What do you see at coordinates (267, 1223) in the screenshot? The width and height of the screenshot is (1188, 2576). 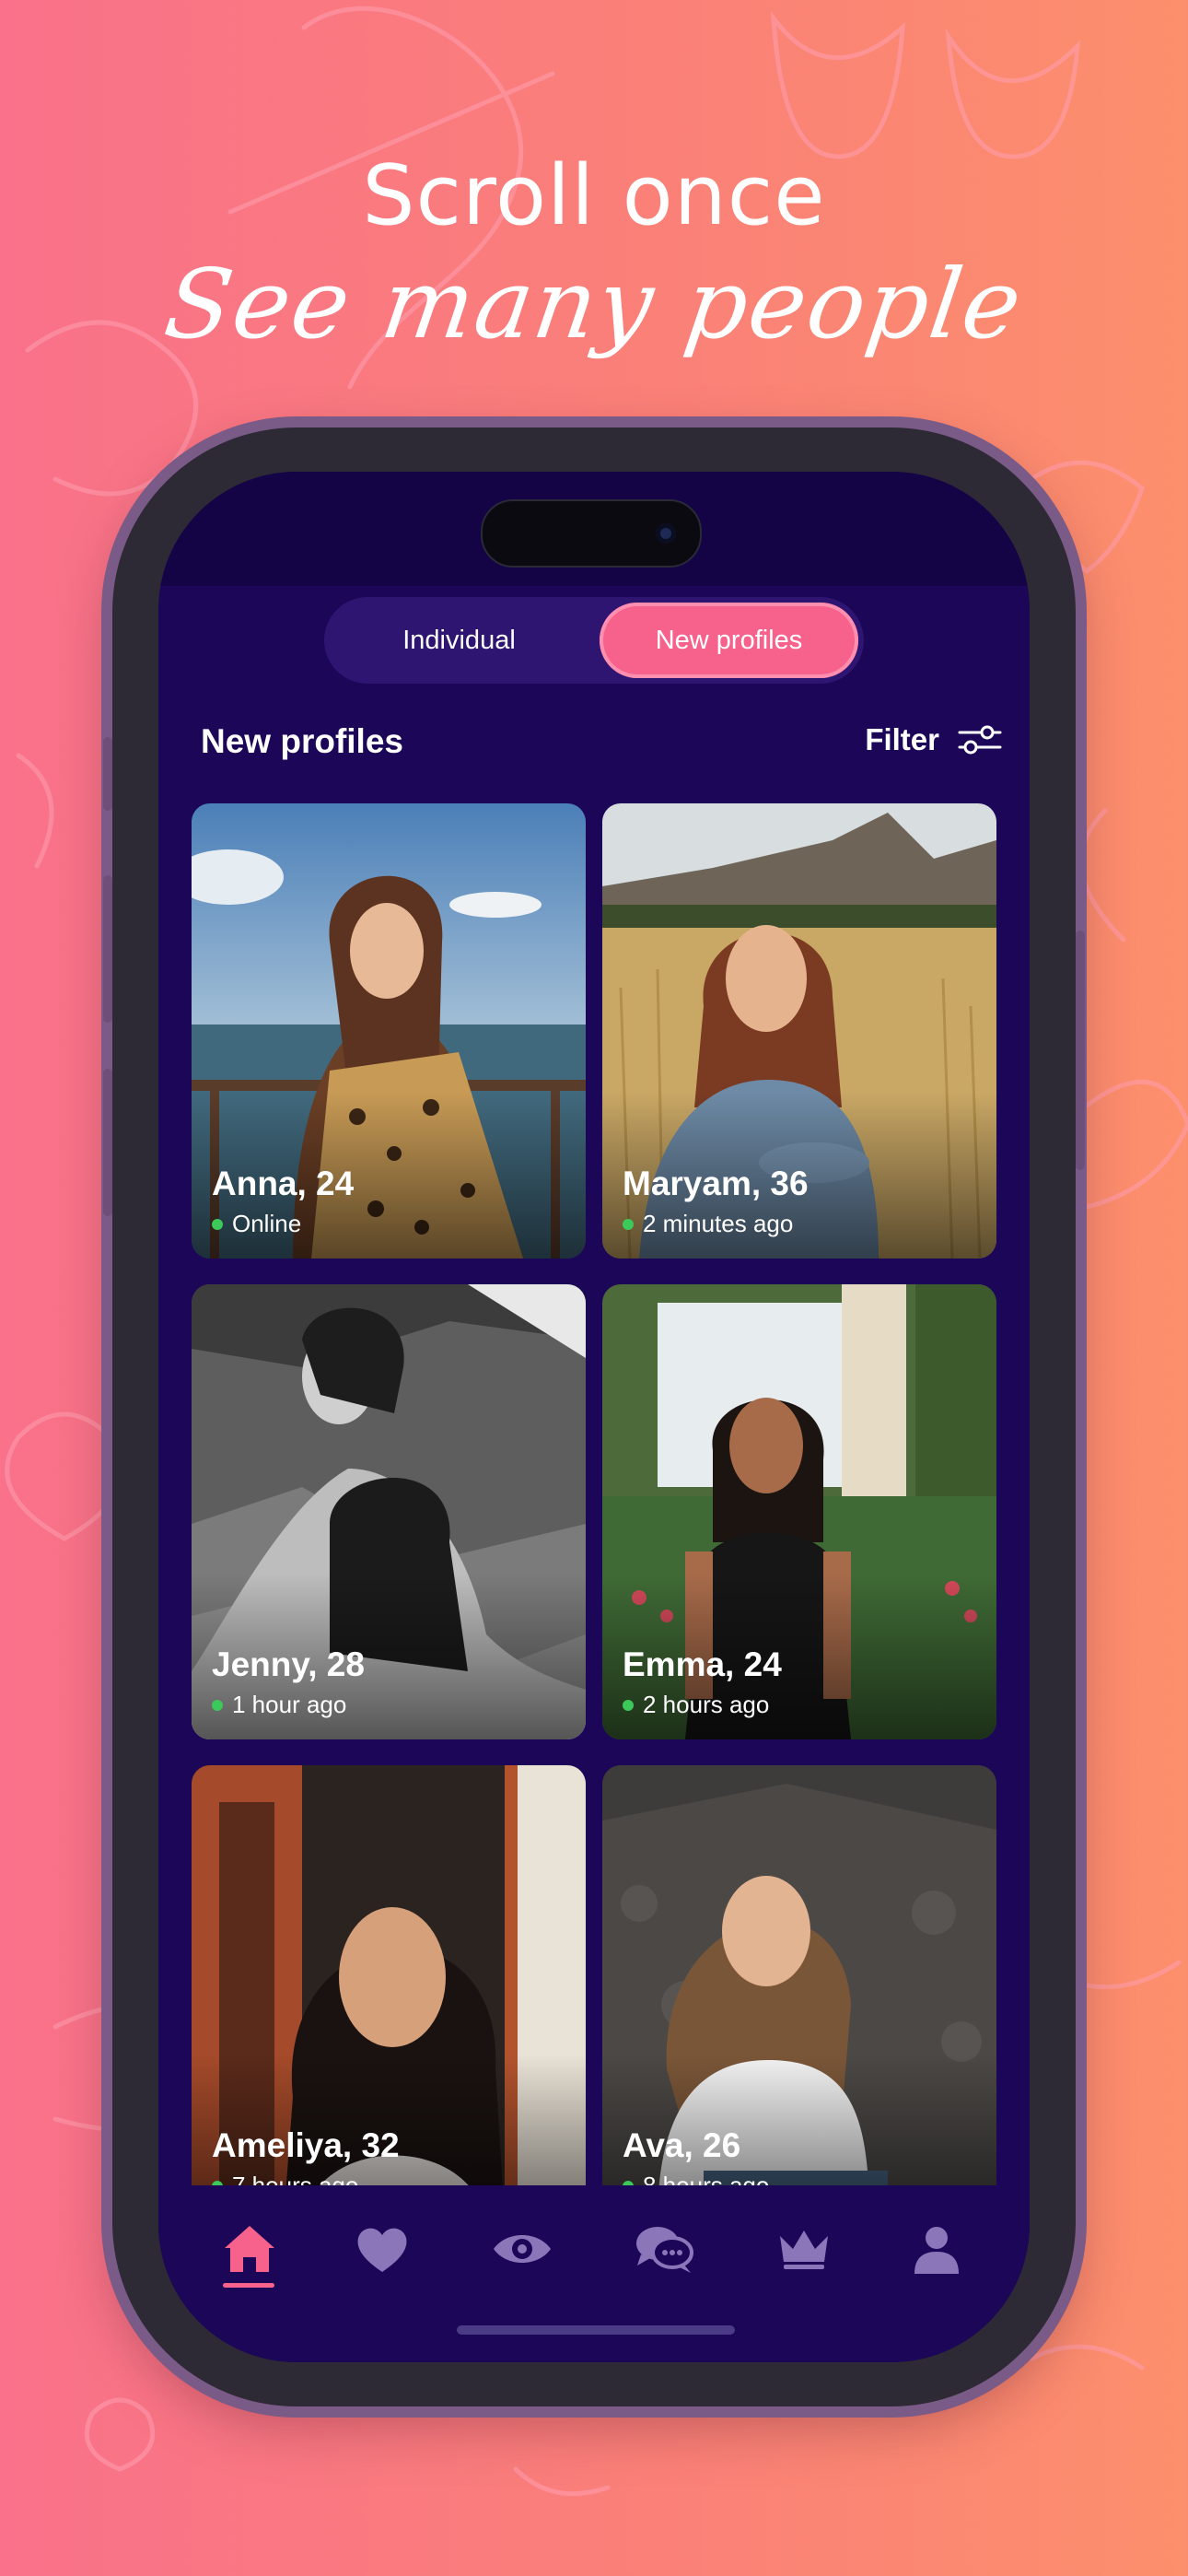 I see `status-text: Online` at bounding box center [267, 1223].